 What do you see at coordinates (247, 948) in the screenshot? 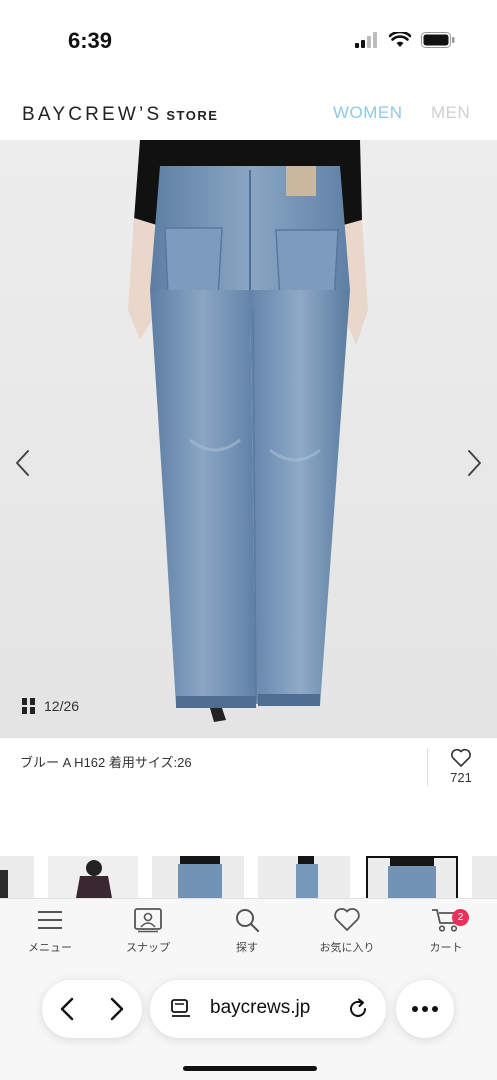
I see `tab-search-label: 探す` at bounding box center [247, 948].